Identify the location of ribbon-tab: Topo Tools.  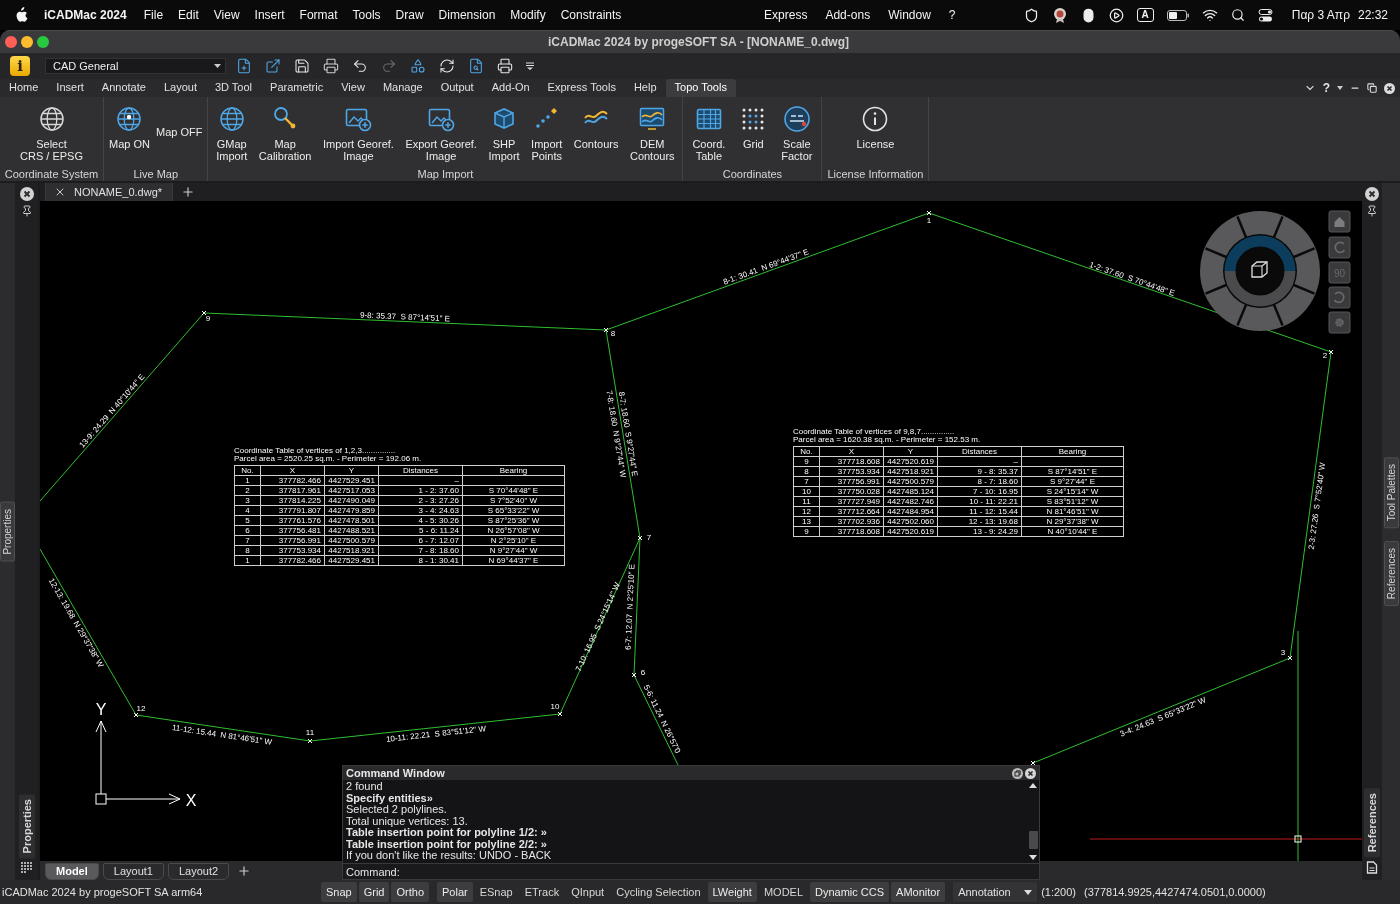
(700, 88).